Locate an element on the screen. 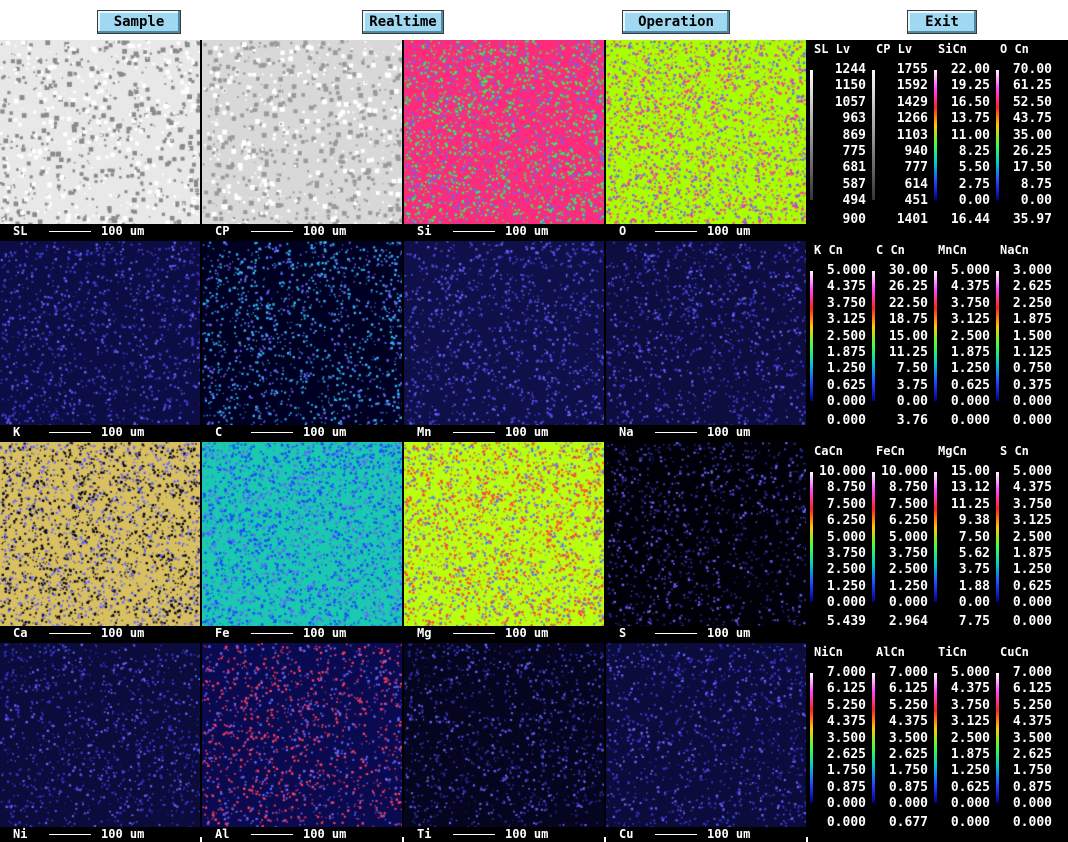 The height and width of the screenshot is (842, 1068). legend-scale-value: 1.125 is located at coordinates (1032, 352).